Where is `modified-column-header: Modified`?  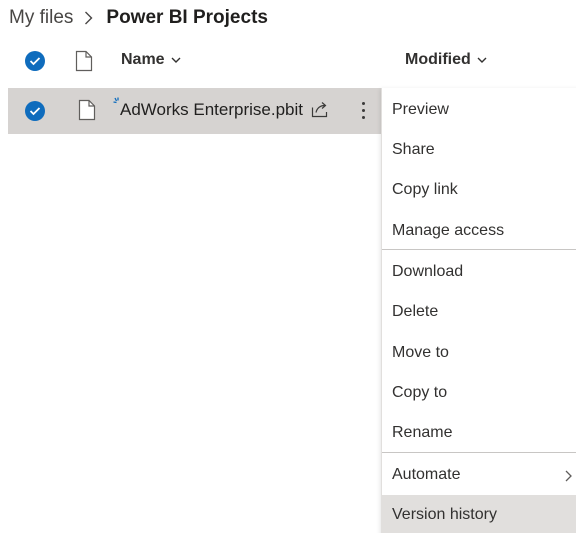 modified-column-header: Modified is located at coordinates (446, 60).